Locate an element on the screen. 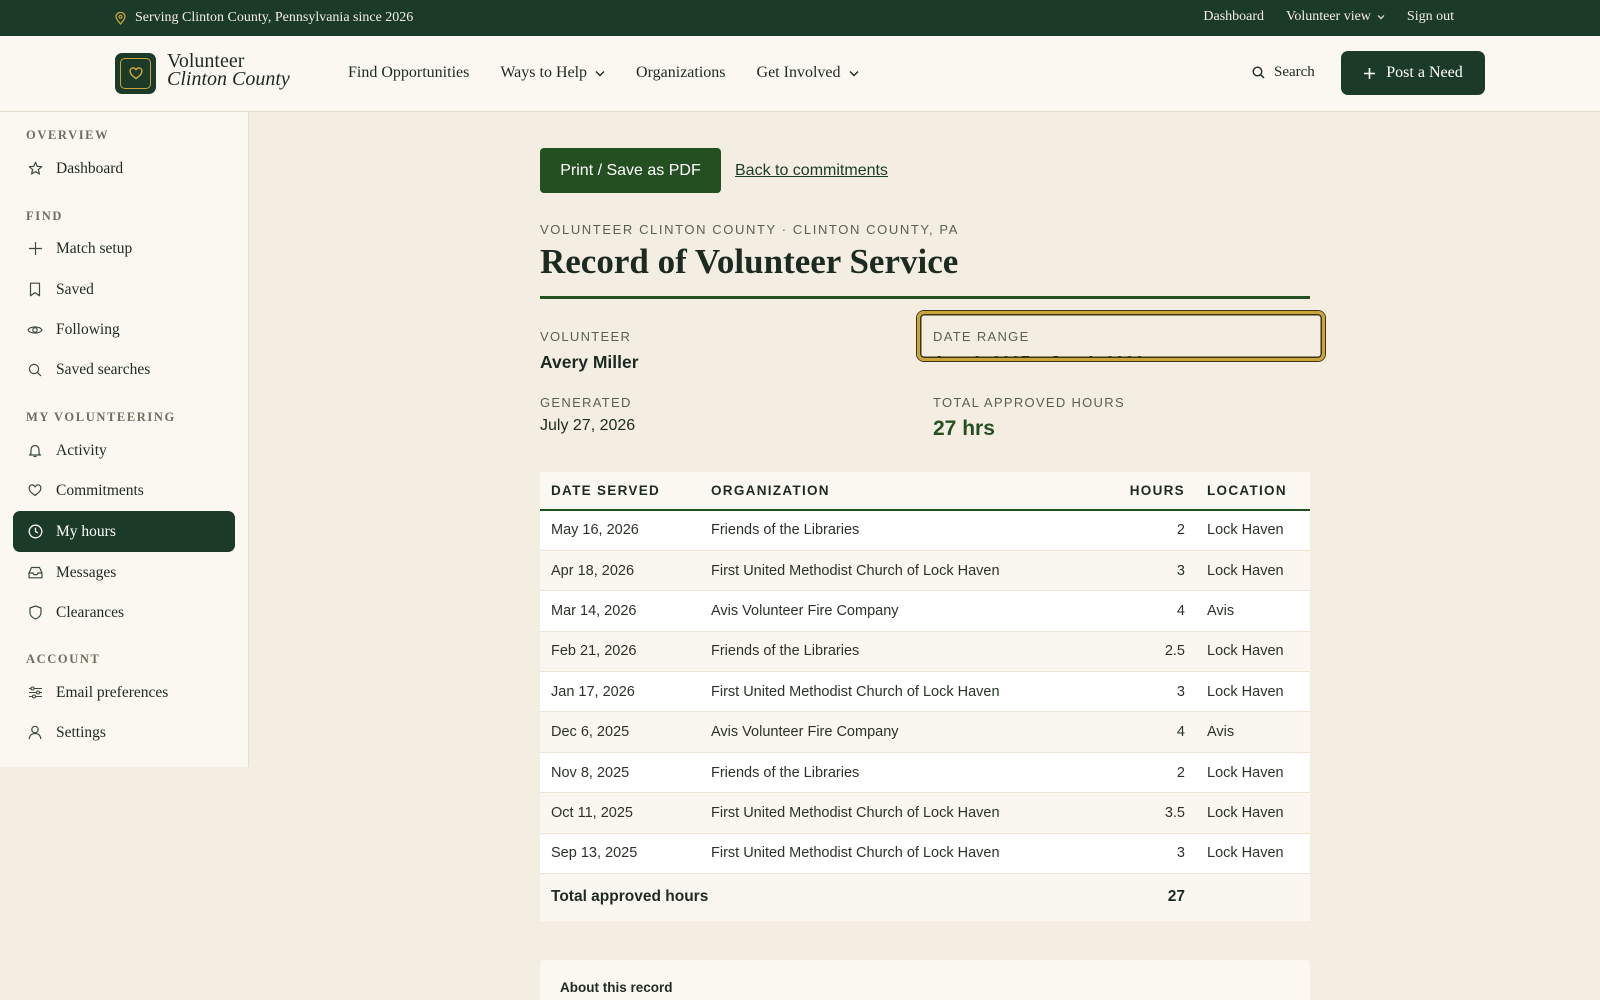 This screenshot has width=1600, height=1000. sidebar-item-saved-searches: Saved searches is located at coordinates (124, 369).